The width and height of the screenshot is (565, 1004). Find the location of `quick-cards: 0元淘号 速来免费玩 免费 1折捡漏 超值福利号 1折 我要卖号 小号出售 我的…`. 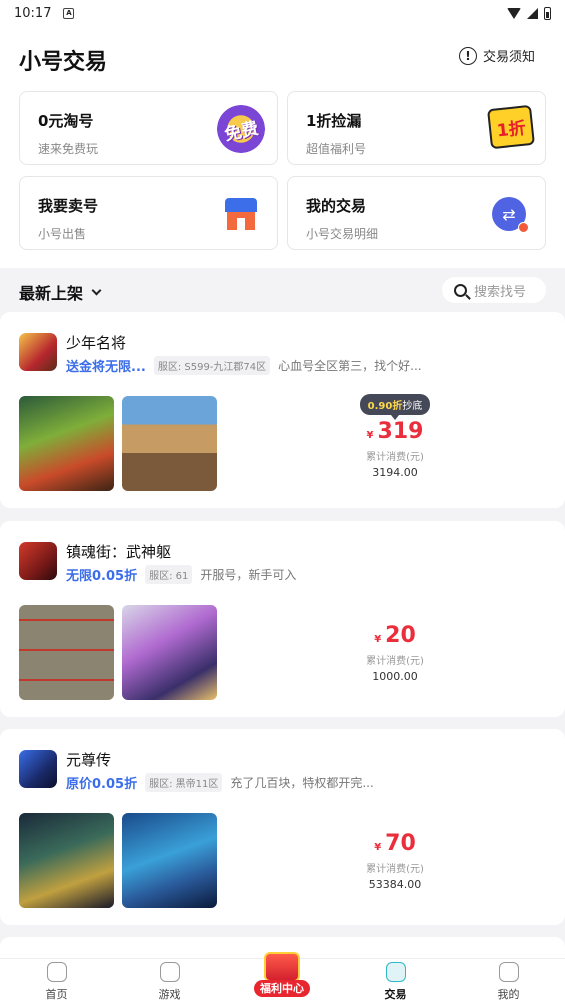

quick-cards: 0元淘号 速来免费玩 免费 1折捡漏 超值福利号 1折 我要卖号 小号出售 我的… is located at coordinates (282, 170).